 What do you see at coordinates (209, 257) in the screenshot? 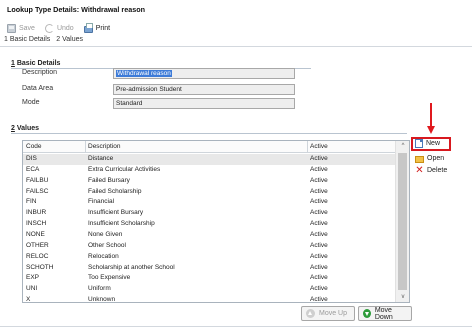
I see `table-row: RELOC Relocation Active` at bounding box center [209, 257].